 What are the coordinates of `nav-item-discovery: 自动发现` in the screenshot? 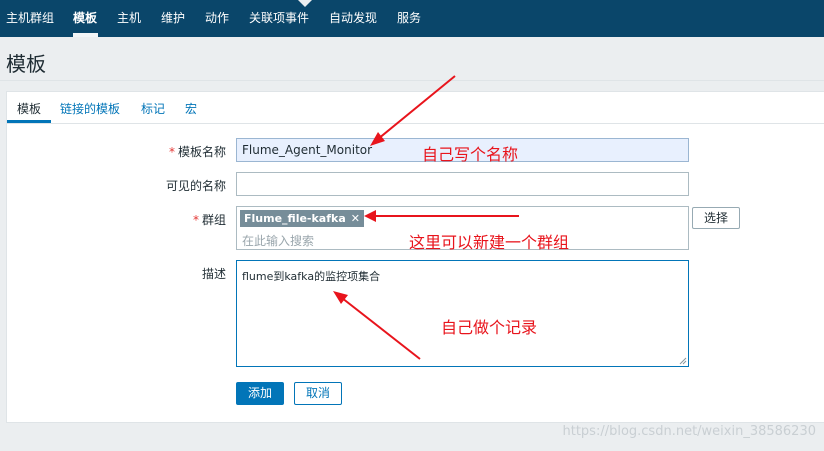 It's located at (353, 18).